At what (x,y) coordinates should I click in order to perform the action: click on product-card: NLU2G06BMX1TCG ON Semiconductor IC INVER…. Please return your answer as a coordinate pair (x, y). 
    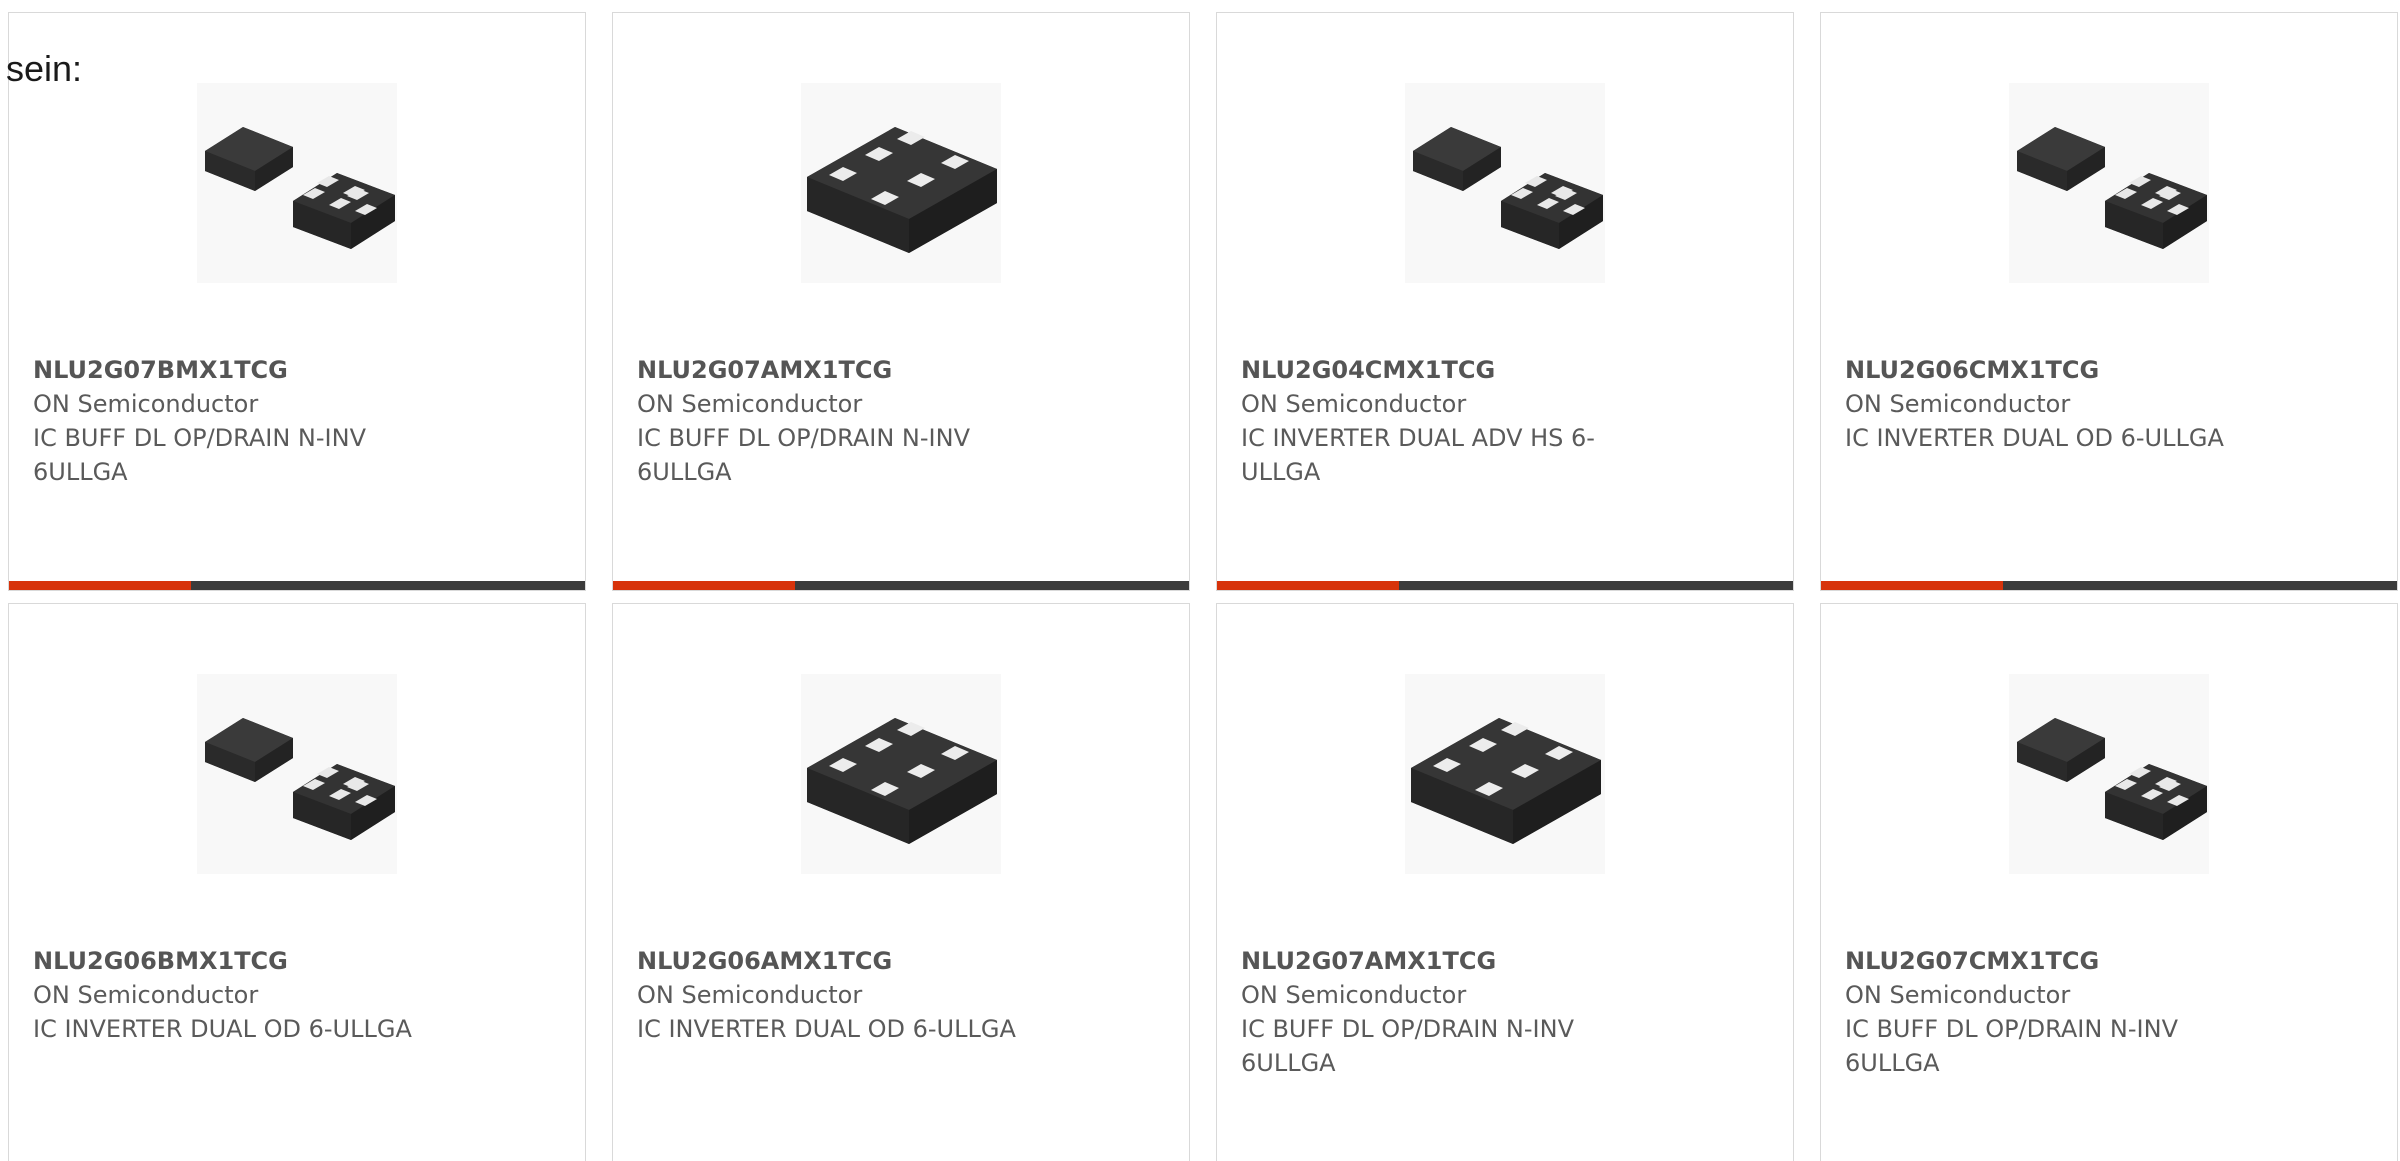
    Looking at the image, I should click on (297, 882).